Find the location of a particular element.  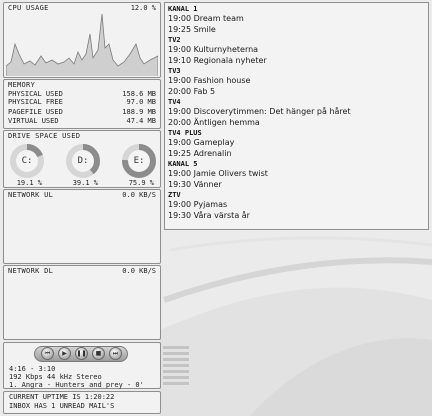

tv-channel-name: ZTV is located at coordinates (174, 195).